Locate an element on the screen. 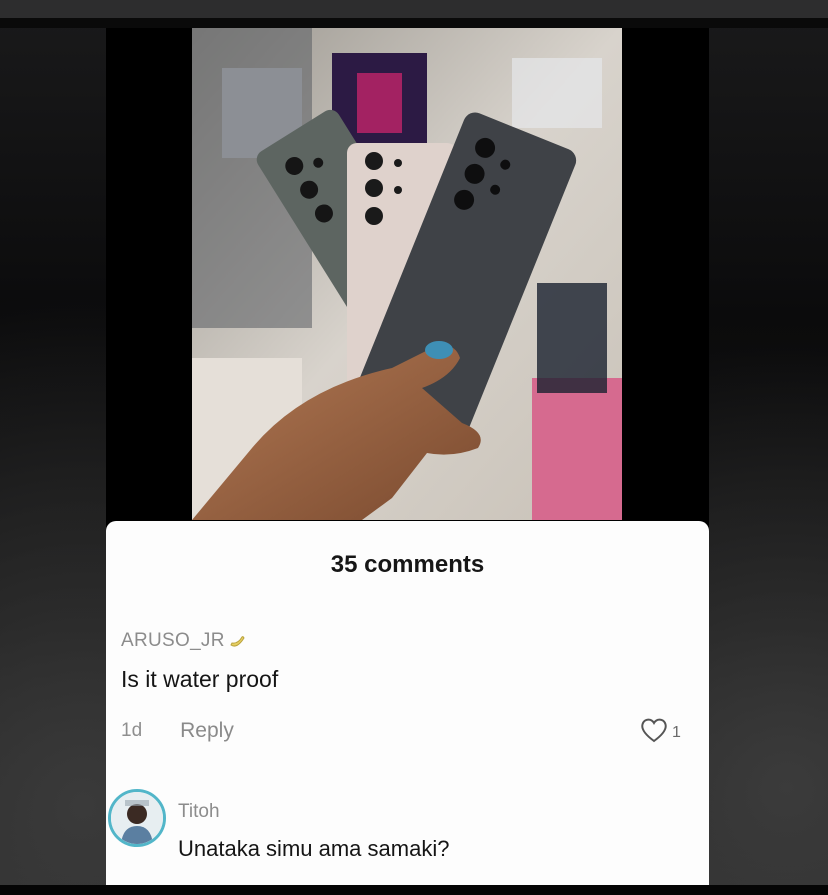 This screenshot has height=895, width=828. comment-meta: 1d Reply is located at coordinates (177, 731).